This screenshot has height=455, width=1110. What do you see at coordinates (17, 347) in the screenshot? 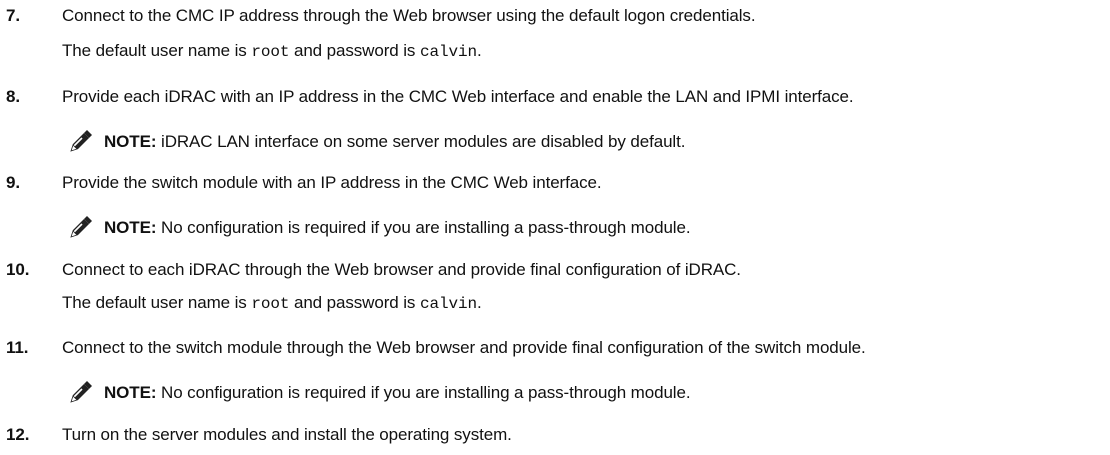
I see `step-number: 11.` at bounding box center [17, 347].